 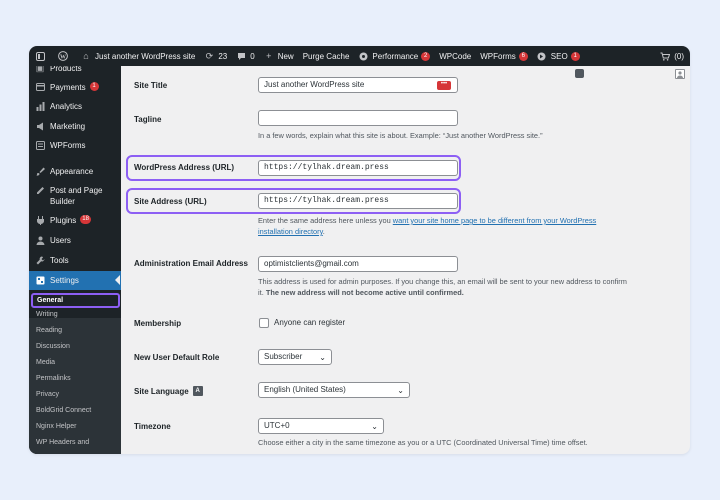 What do you see at coordinates (575, 56) in the screenshot?
I see `seo-badge: 1` at bounding box center [575, 56].